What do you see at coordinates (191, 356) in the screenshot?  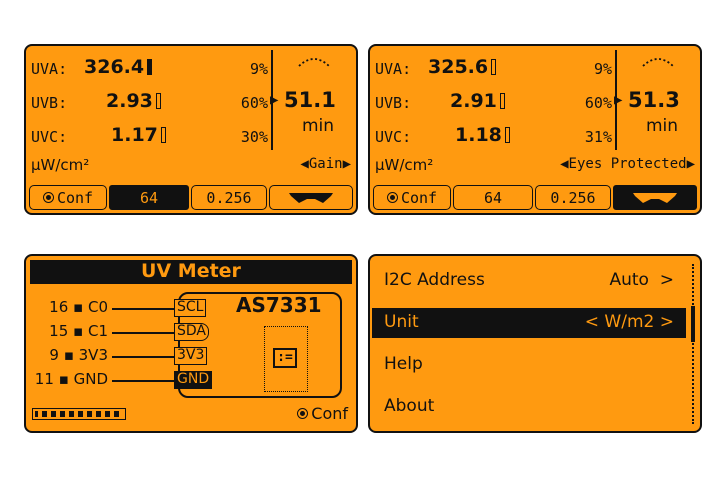 I see `pin-3v3: 3V3` at bounding box center [191, 356].